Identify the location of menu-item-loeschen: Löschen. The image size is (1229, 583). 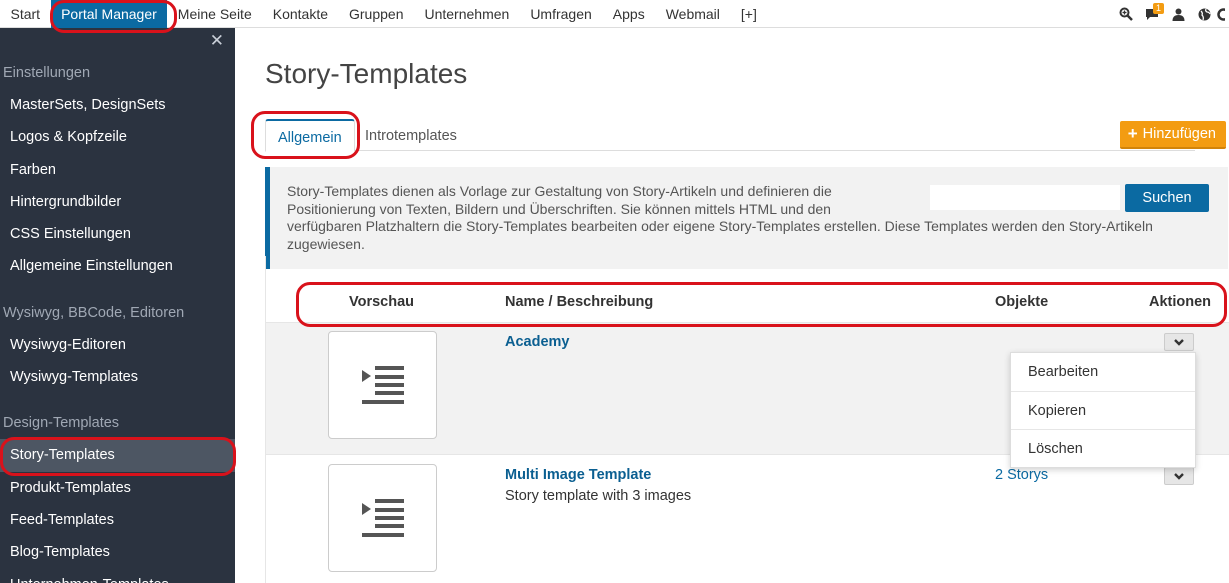
(1103, 448).